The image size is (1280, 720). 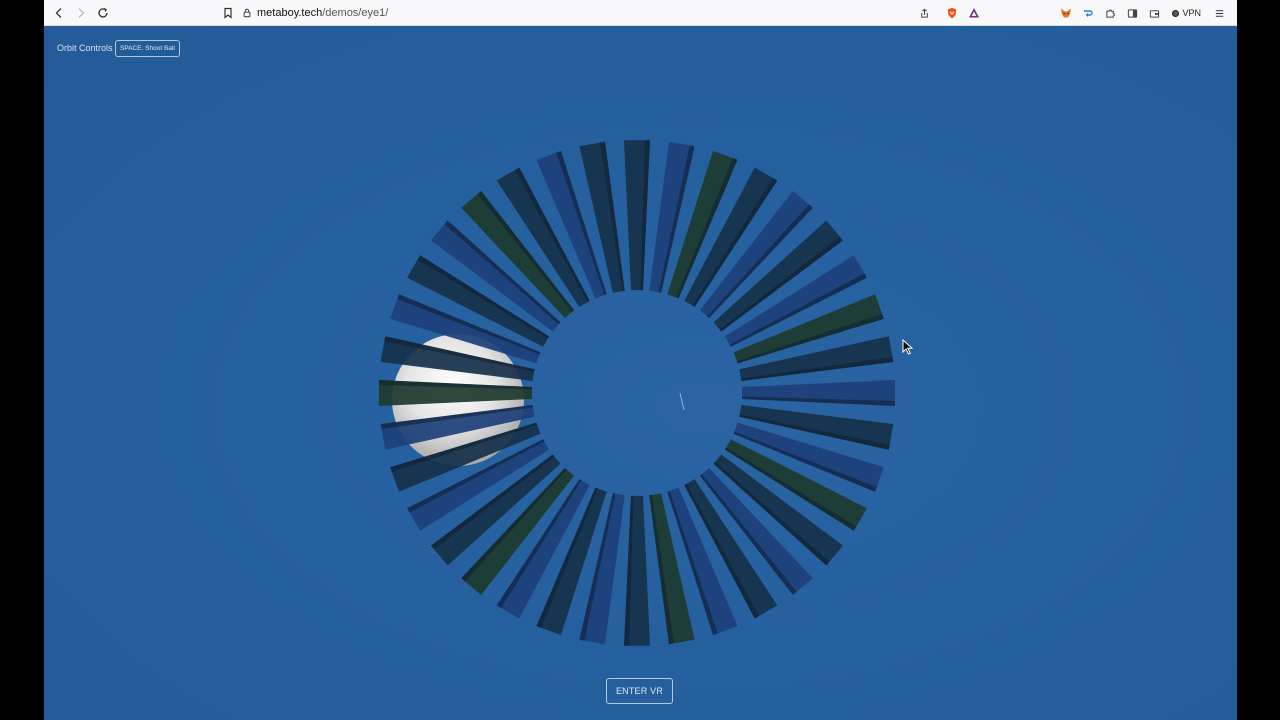 I want to click on brave-rewards-button, so click(x=974, y=13).